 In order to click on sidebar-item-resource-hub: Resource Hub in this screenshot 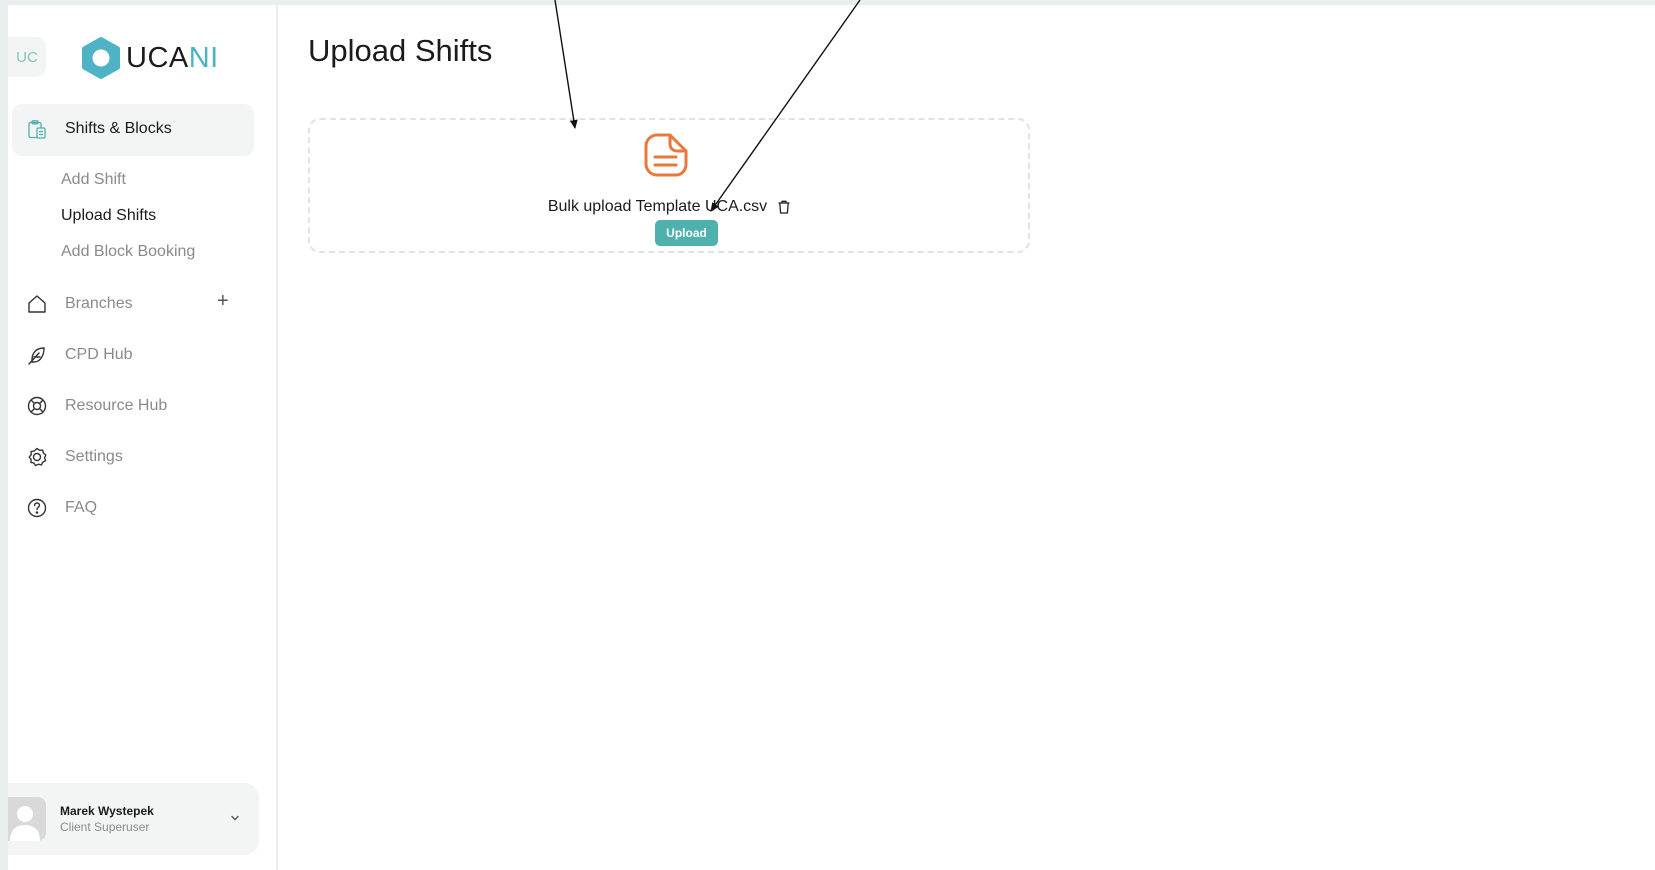, I will do `click(133, 406)`.